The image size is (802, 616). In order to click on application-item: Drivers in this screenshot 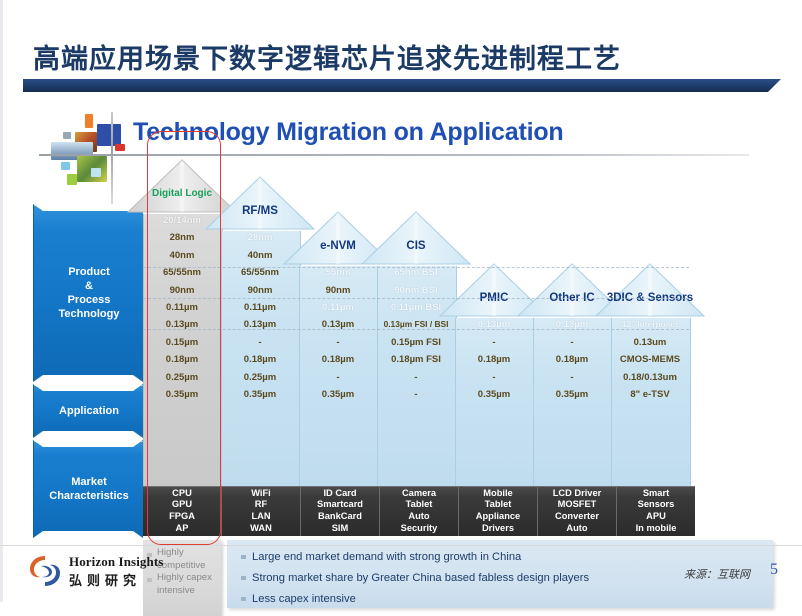, I will do `click(498, 527)`.